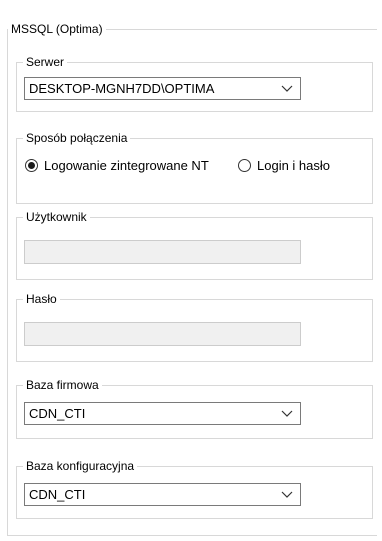 This screenshot has width=382, height=541. I want to click on radio-selected-dot, so click(31, 165).